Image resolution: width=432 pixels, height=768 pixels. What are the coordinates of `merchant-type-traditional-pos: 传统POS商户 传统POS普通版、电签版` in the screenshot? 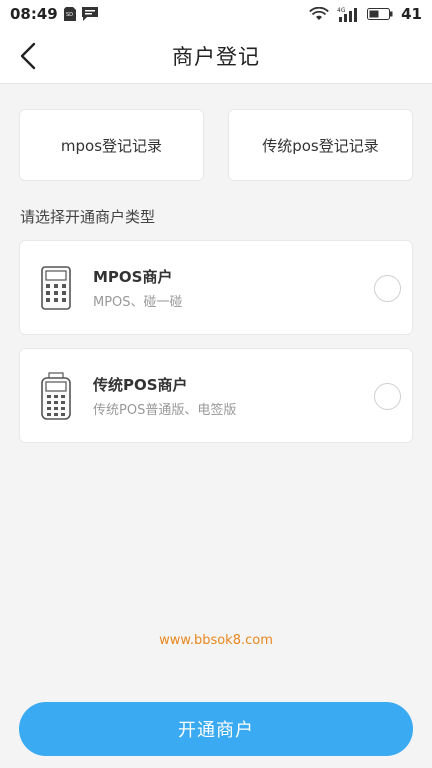 It's located at (216, 395).